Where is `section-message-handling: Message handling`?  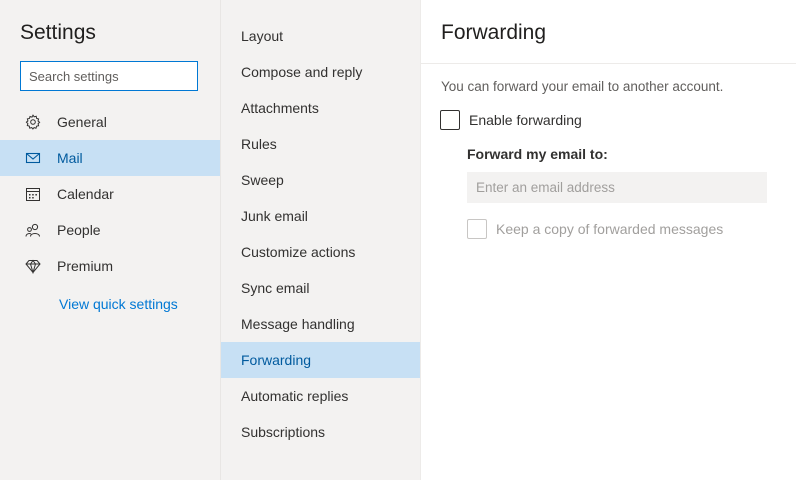
section-message-handling: Message handling is located at coordinates (320, 324).